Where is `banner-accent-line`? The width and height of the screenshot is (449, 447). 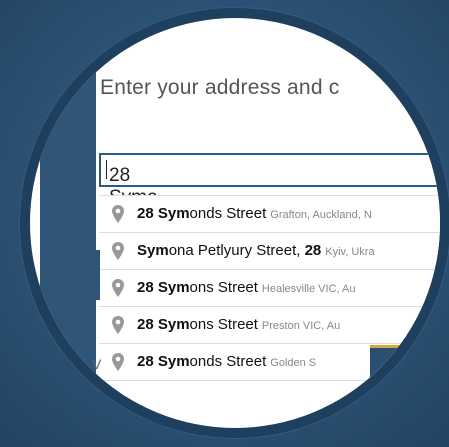
banner-accent-line is located at coordinates (405, 346).